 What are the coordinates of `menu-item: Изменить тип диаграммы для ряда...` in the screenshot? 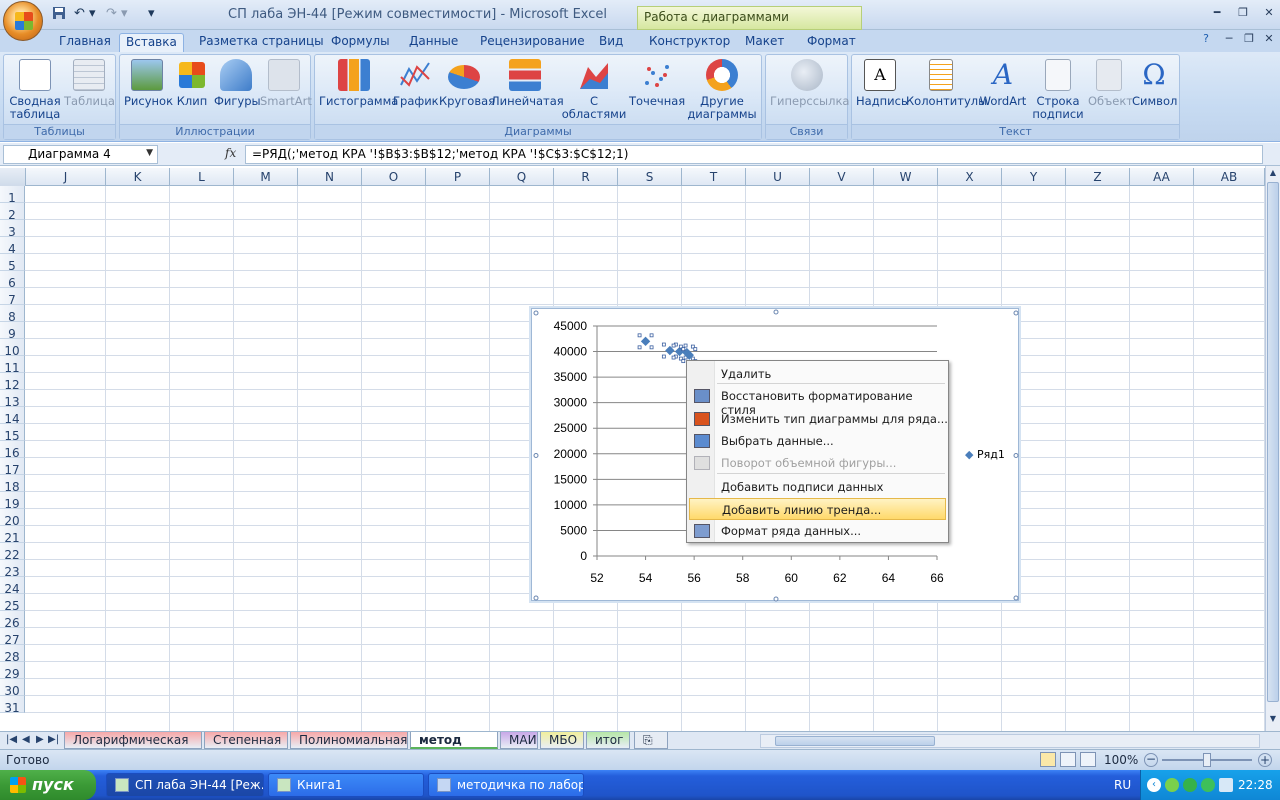 It's located at (817, 419).